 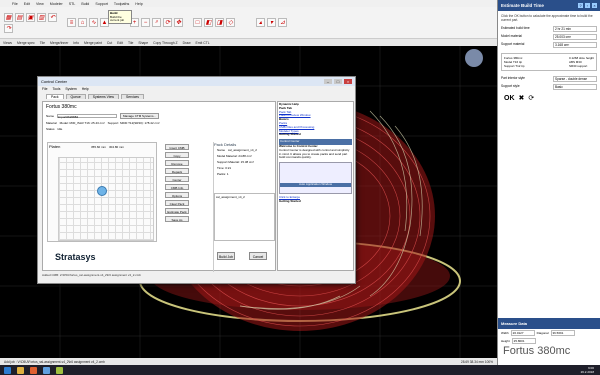 I want to click on dialog-menu-system: System, so click(x=70, y=89).